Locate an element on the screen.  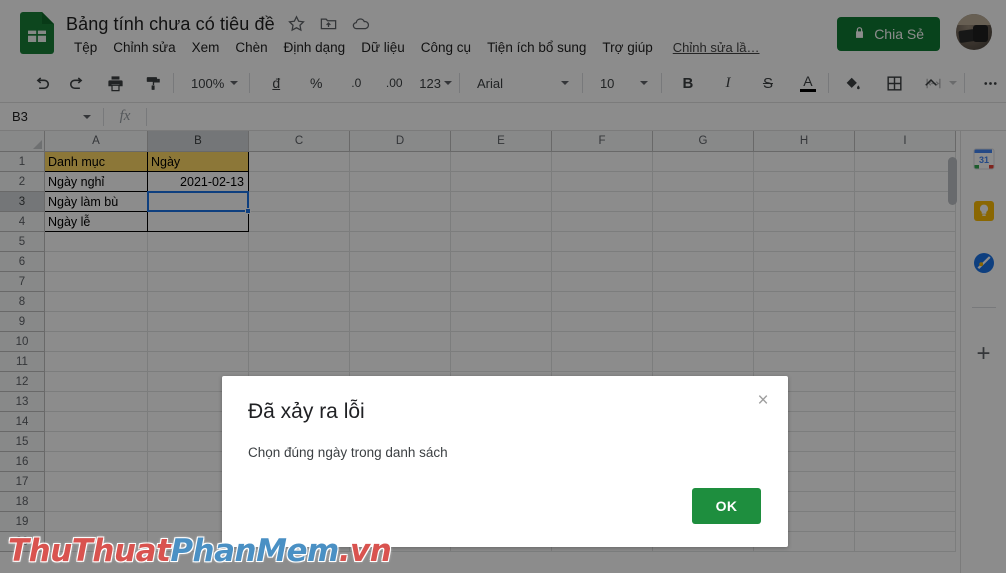
close-icon: × is located at coordinates (763, 400).